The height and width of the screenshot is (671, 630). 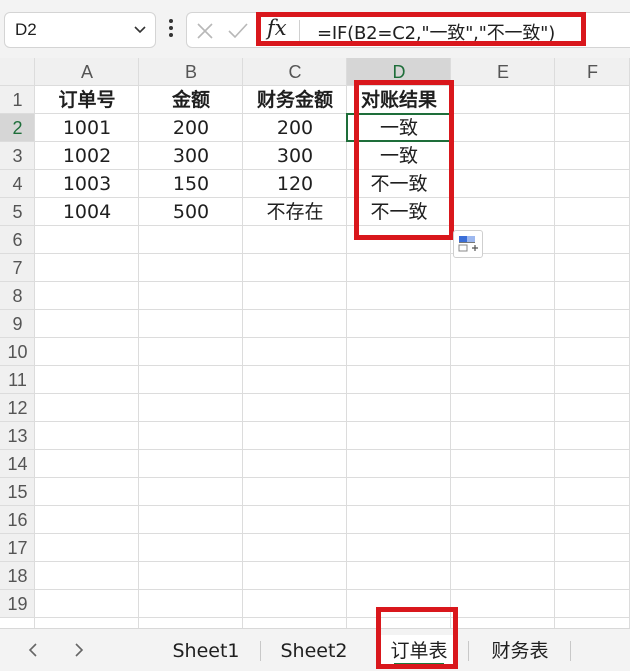 I want to click on quick-analysis-glyph, so click(x=468, y=244).